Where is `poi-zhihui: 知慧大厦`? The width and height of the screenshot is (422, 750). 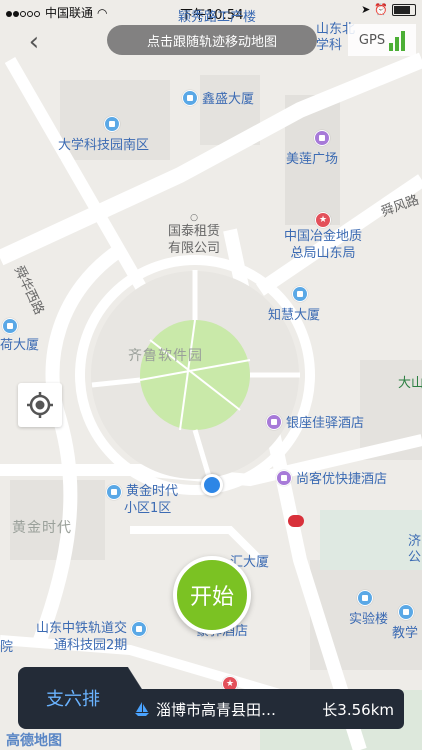 poi-zhihui: 知慧大厦 is located at coordinates (302, 304).